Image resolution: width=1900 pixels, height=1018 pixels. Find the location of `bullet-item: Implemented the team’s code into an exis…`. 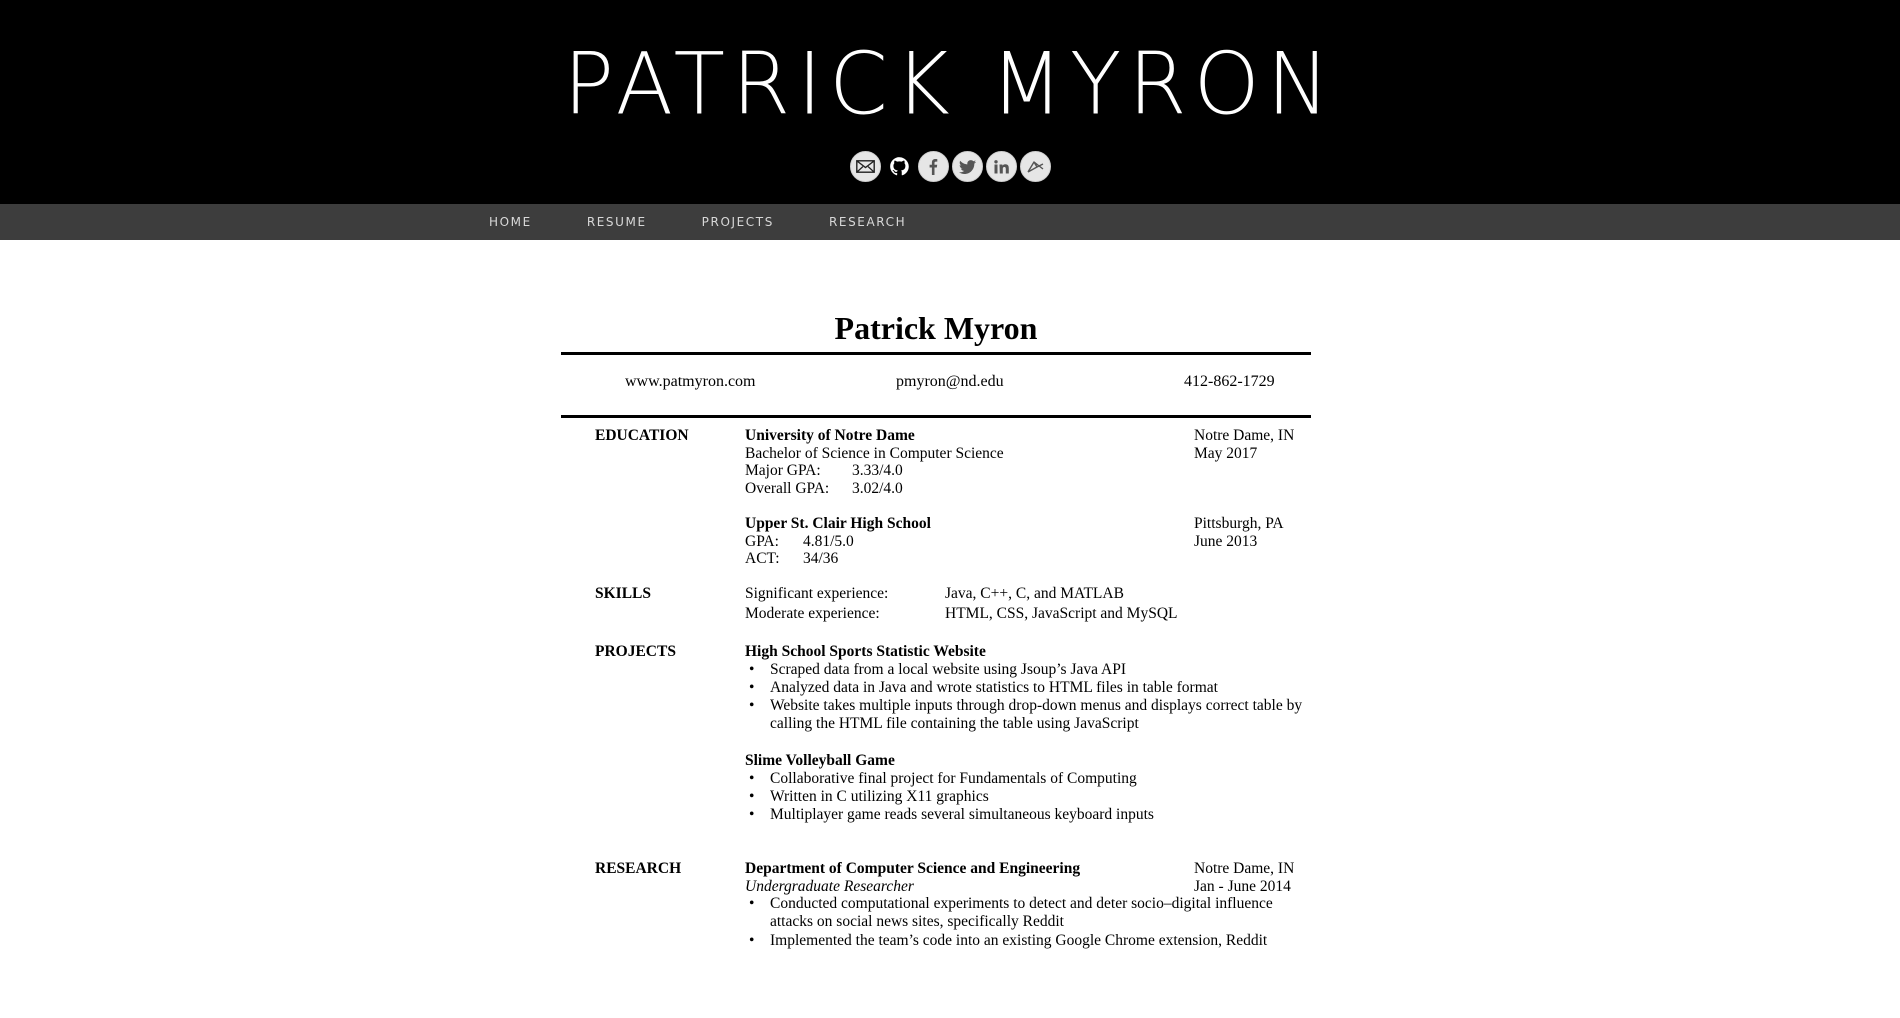

bullet-item: Implemented the team’s code into an exis… is located at coordinates (1010, 941).